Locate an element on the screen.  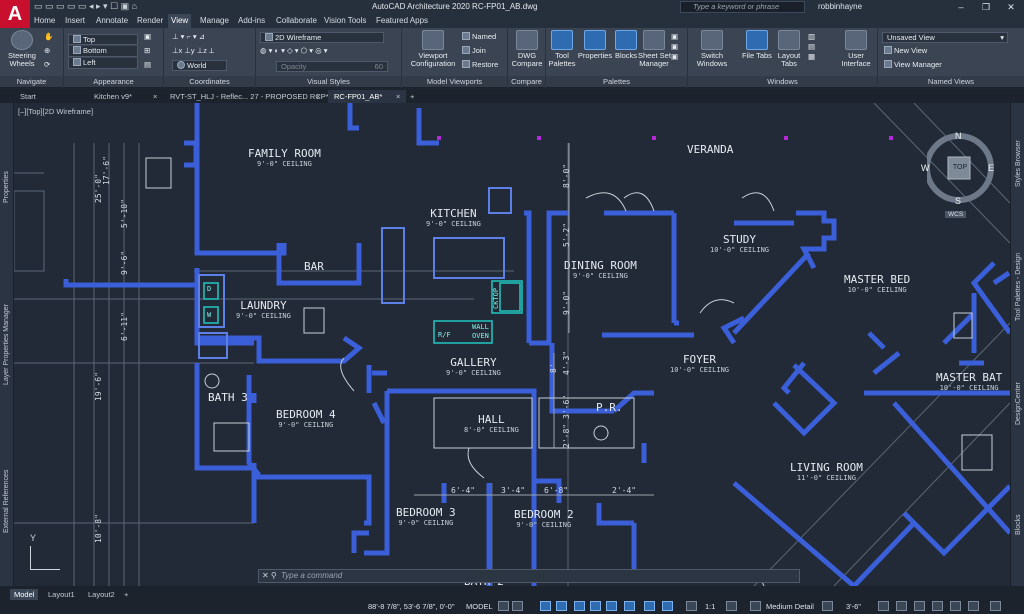
ucs-icon-toggle: ⊞ is located at coordinates (147, 51).